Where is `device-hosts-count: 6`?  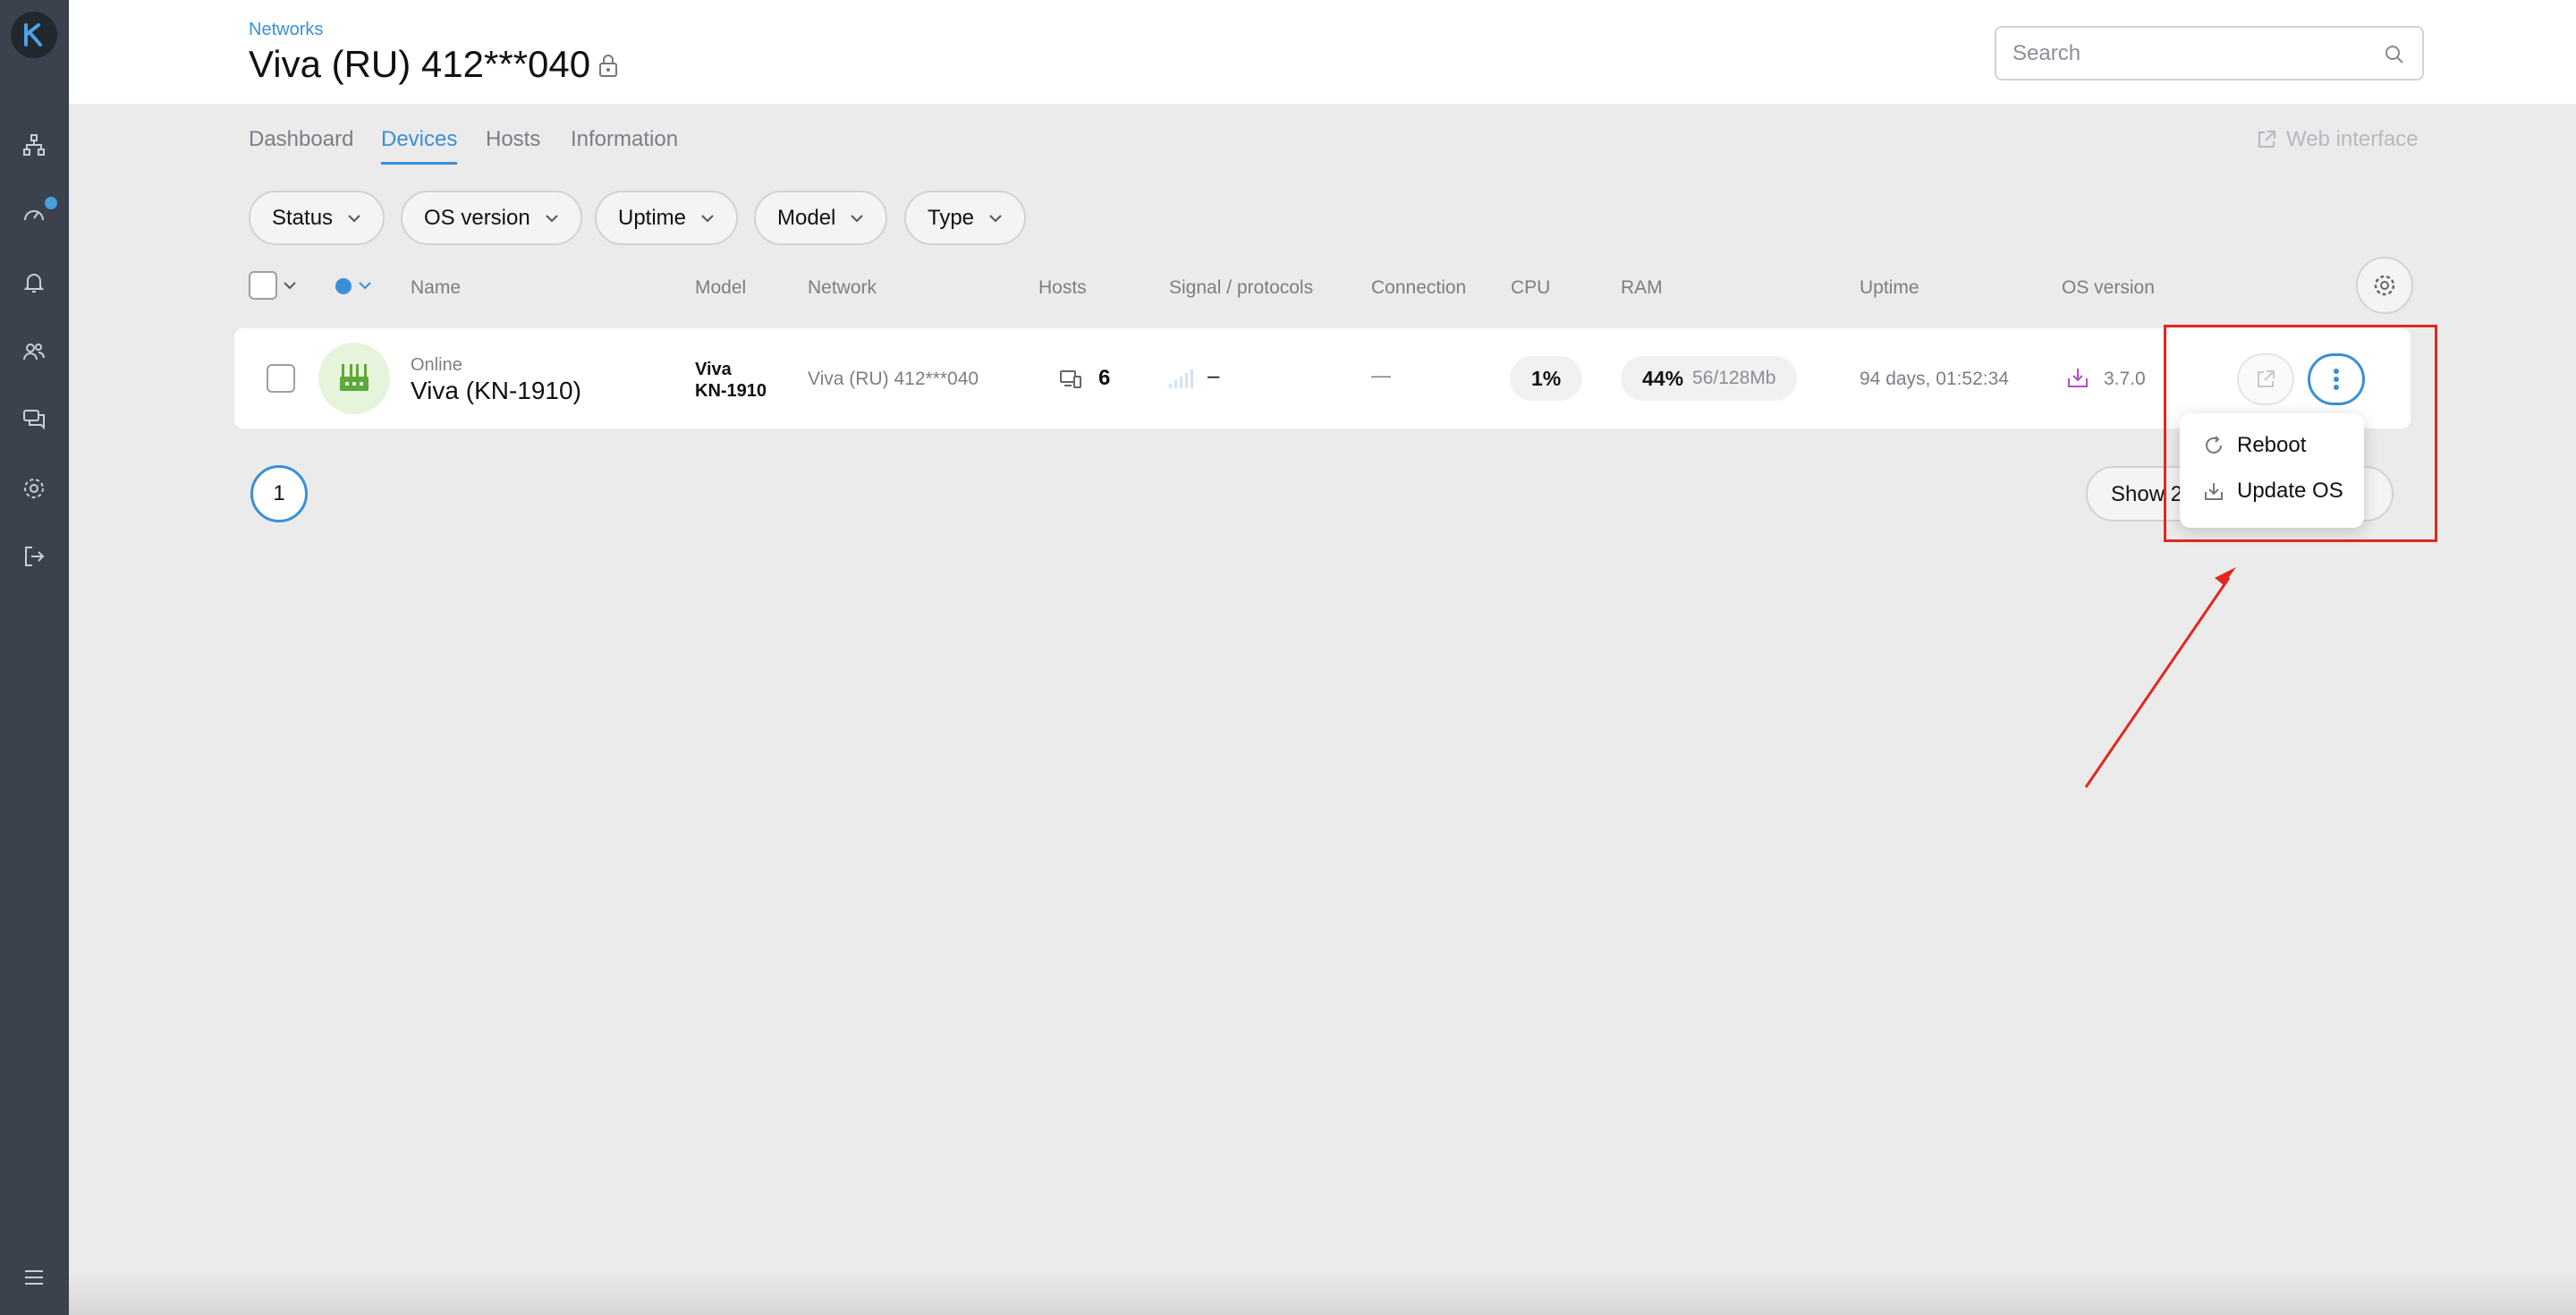
device-hosts-count: 6 is located at coordinates (1104, 378).